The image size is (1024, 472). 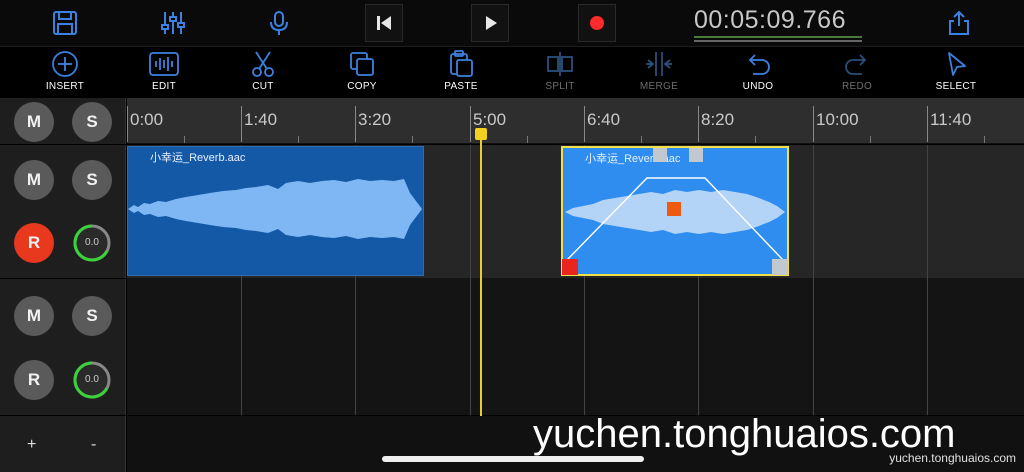 What do you see at coordinates (951, 119) in the screenshot?
I see `ruler-label: 11:40` at bounding box center [951, 119].